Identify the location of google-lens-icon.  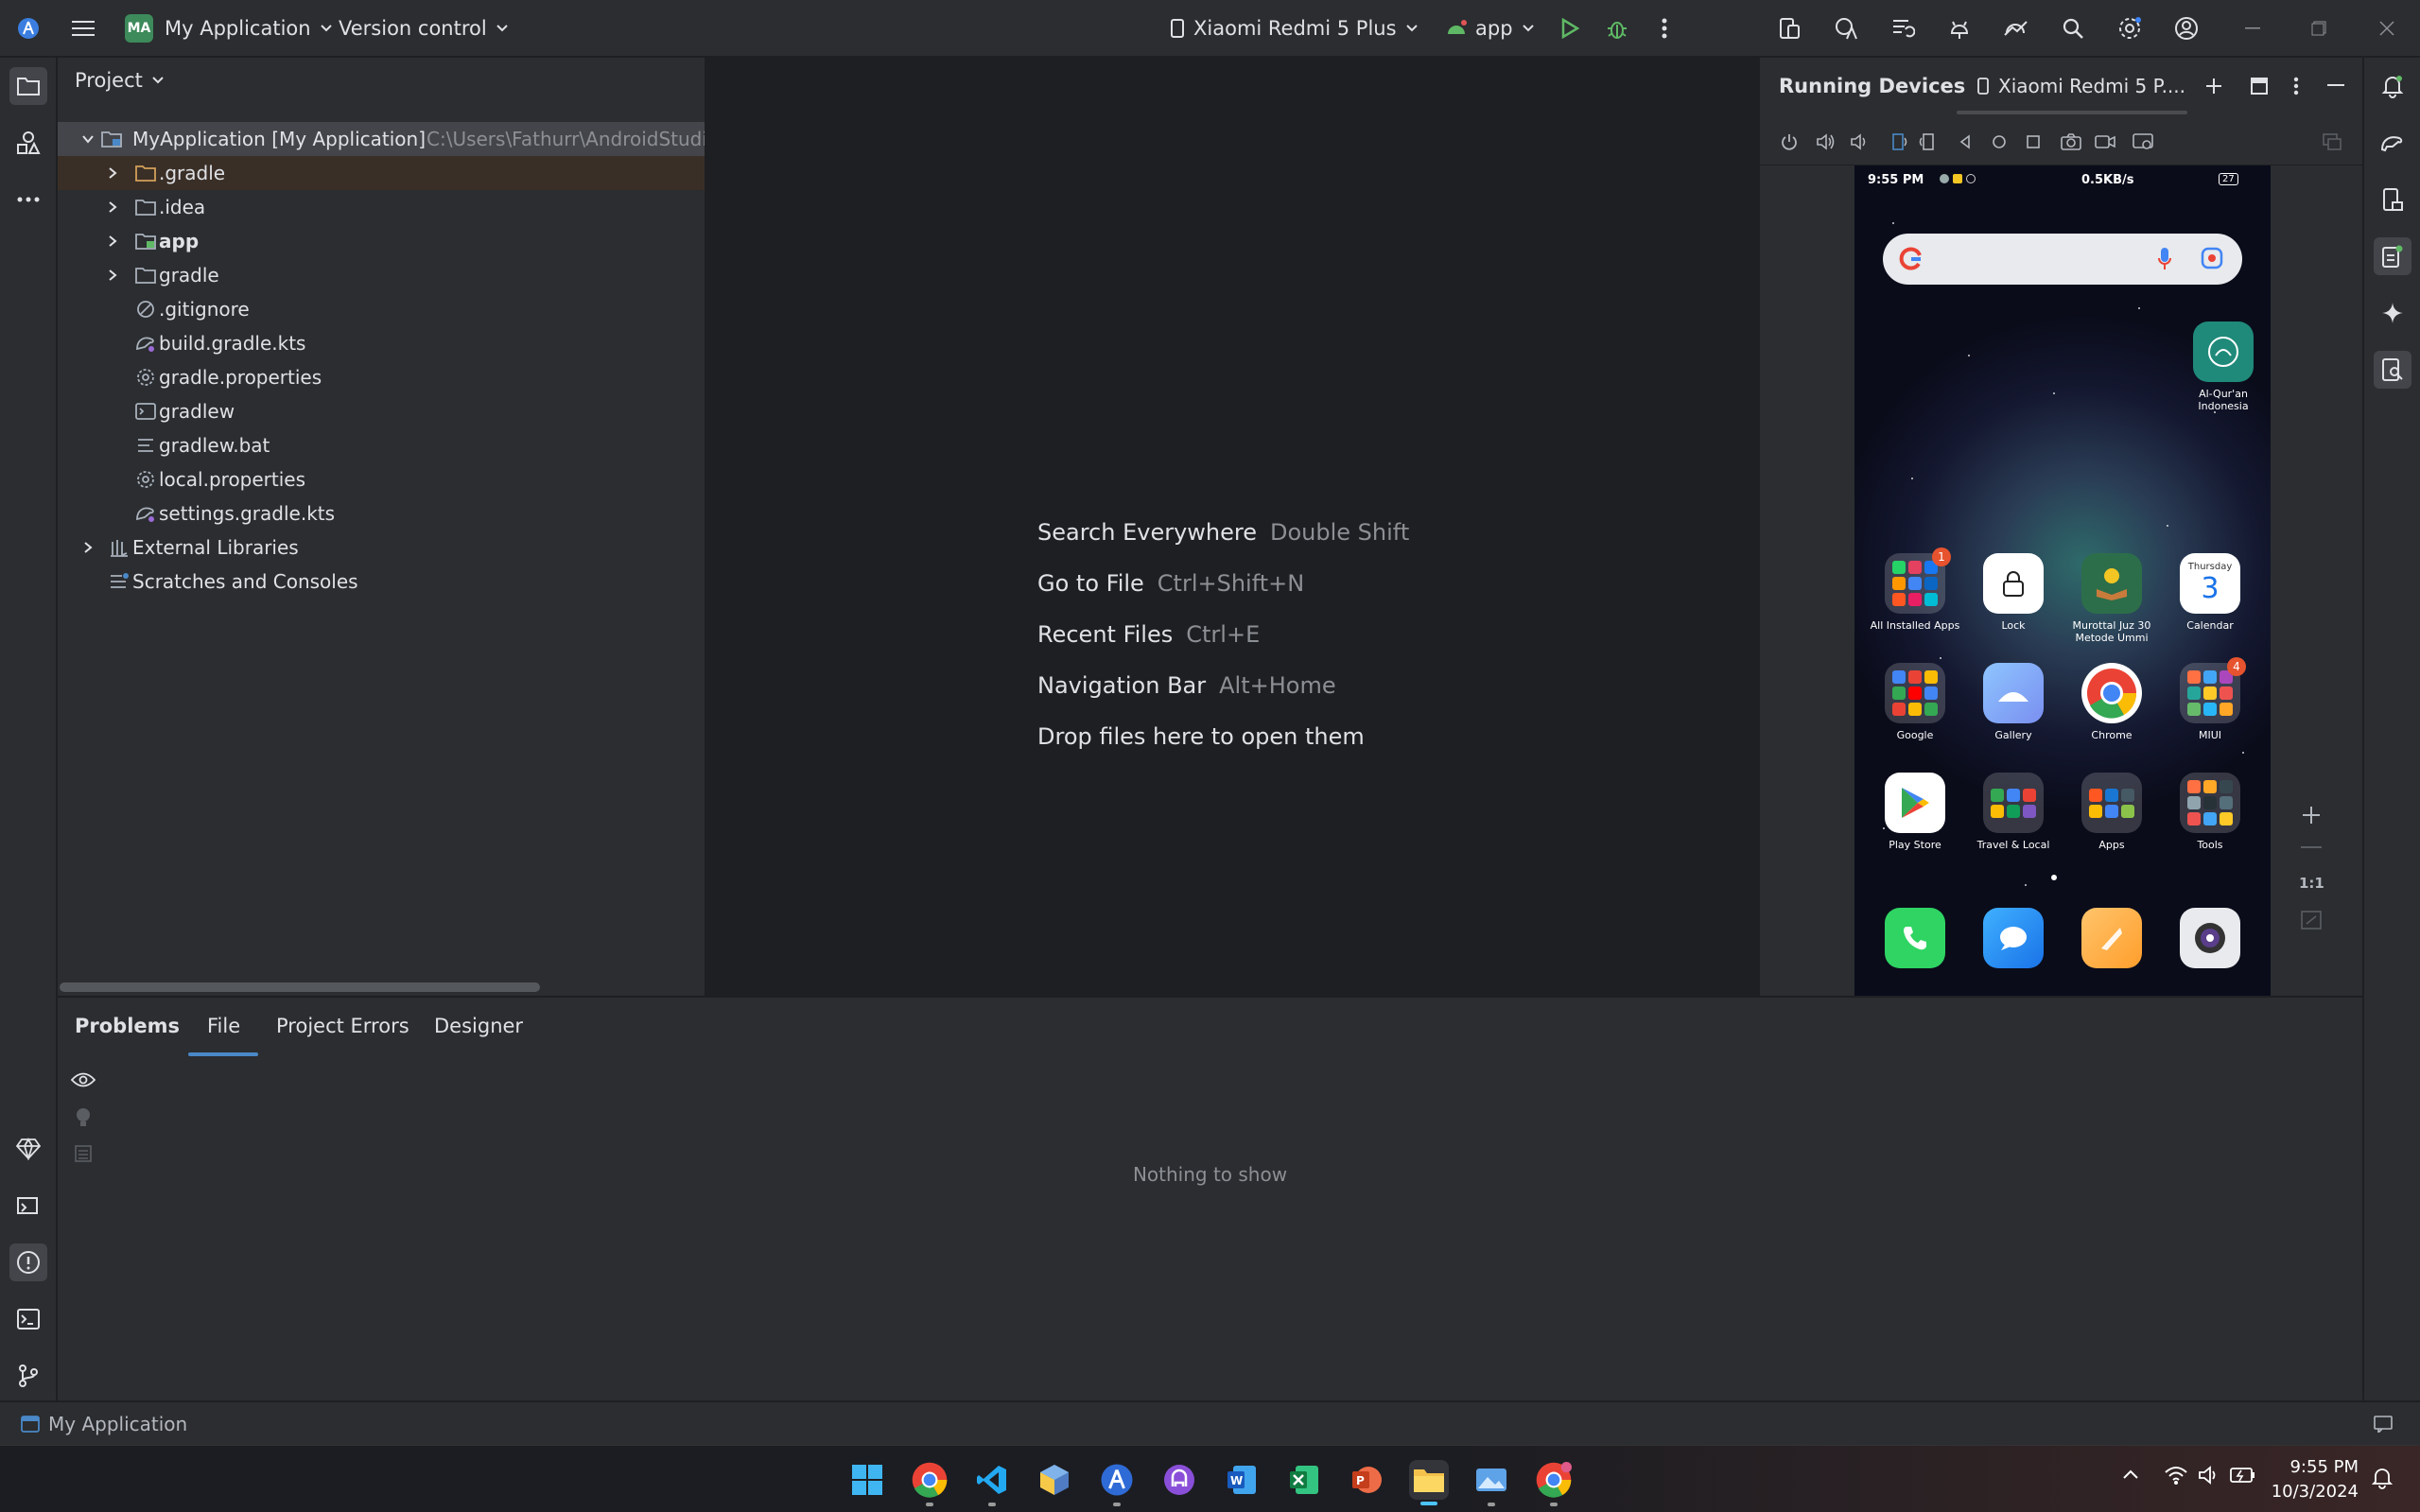
(2212, 258).